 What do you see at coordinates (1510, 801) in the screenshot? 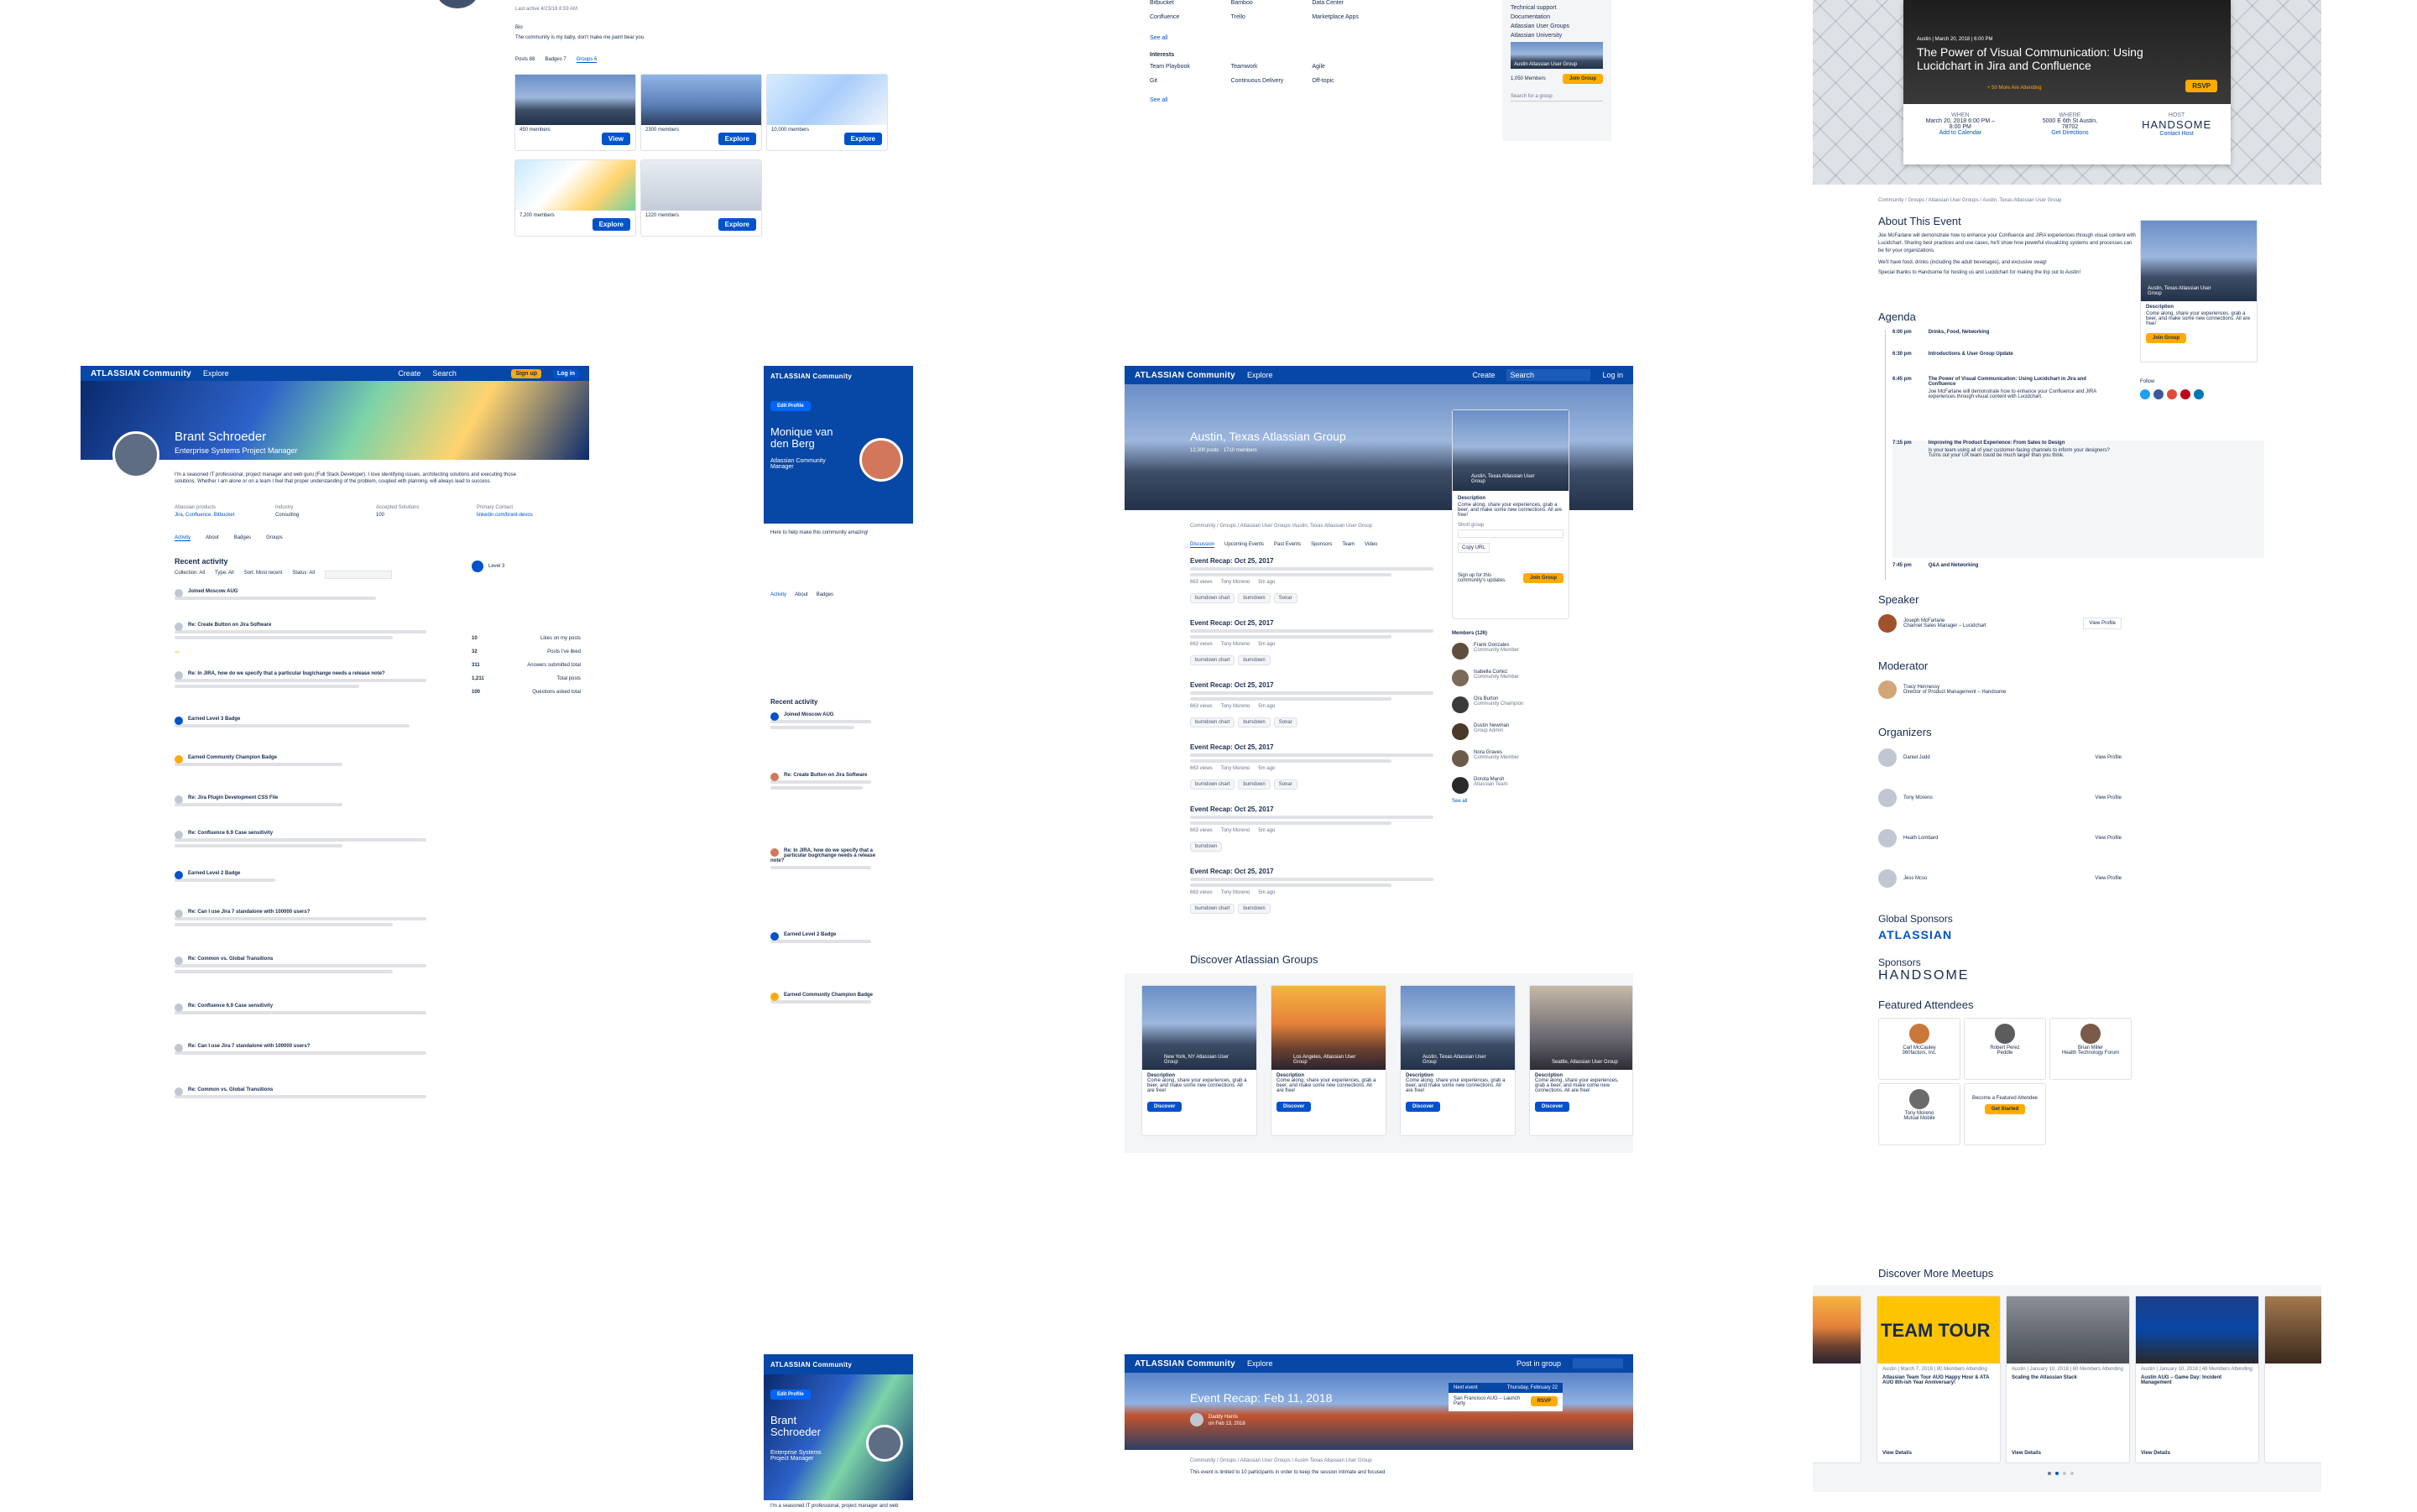
I see `see-all-members: See all` at bounding box center [1510, 801].